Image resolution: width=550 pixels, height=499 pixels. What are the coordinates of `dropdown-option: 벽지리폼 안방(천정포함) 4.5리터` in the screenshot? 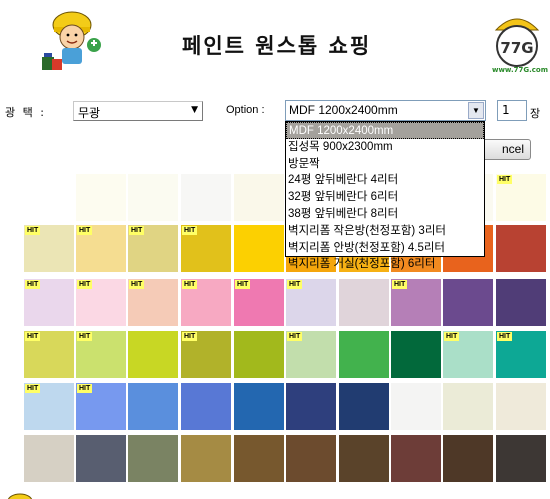 It's located at (385, 248).